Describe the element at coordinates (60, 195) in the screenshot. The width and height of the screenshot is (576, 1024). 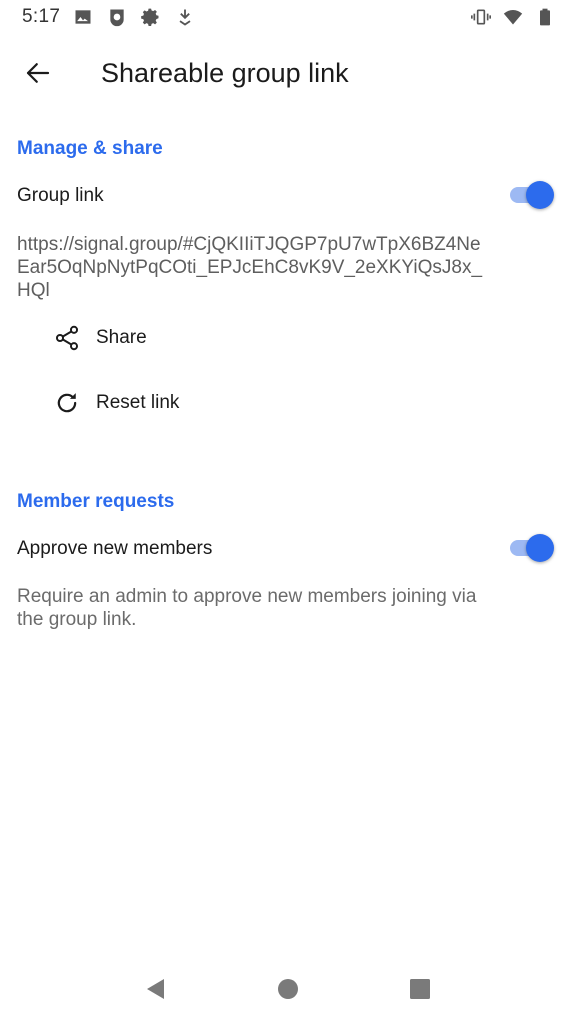
I see `group-link-label: Group link` at that location.